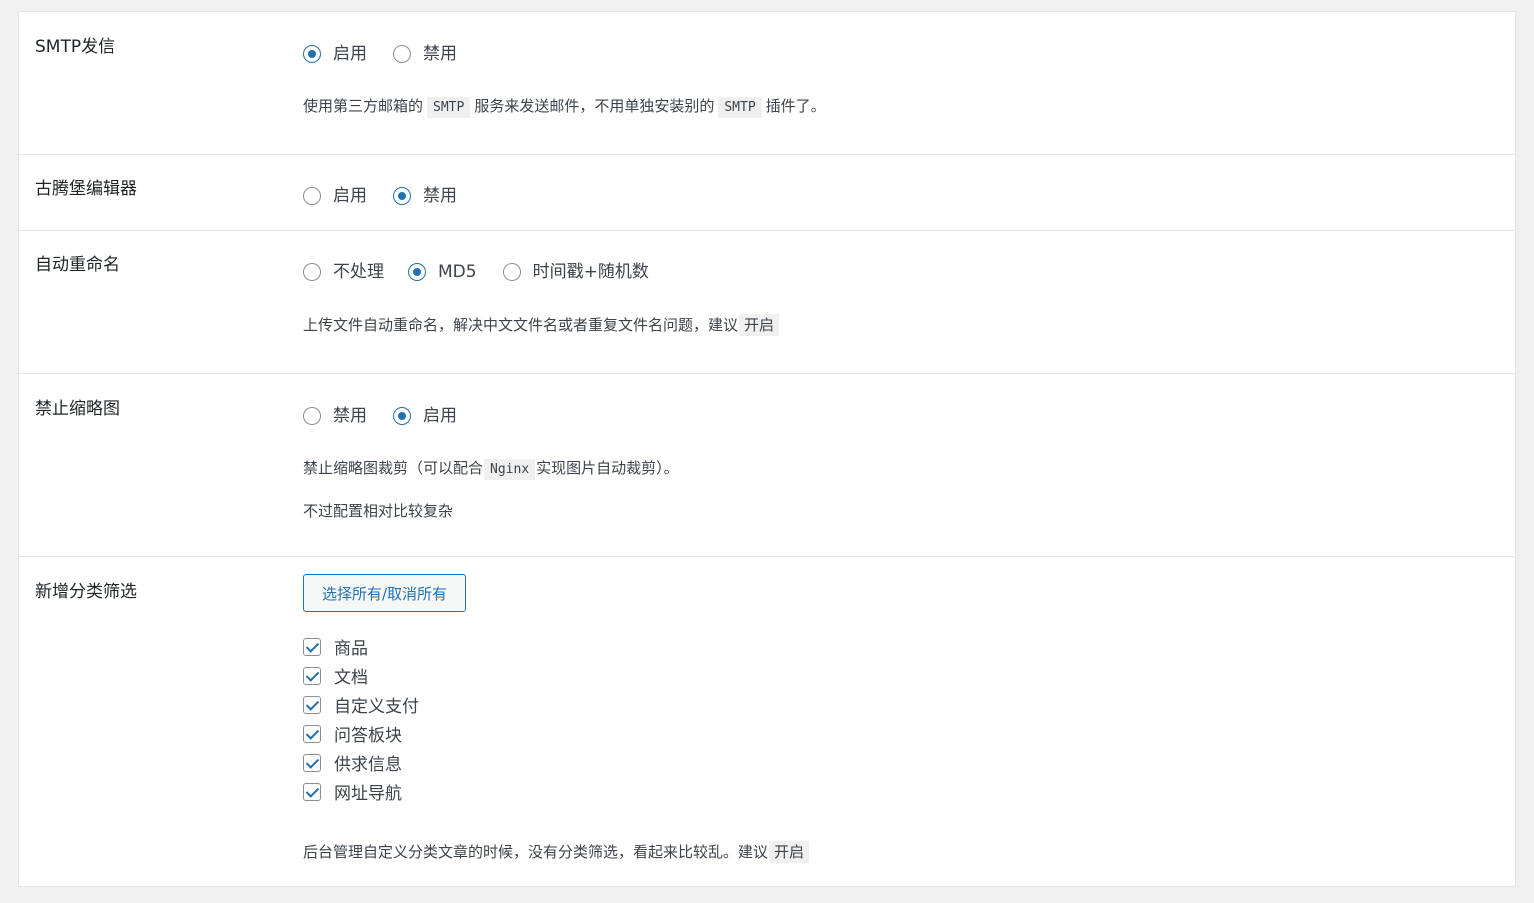  What do you see at coordinates (335, 54) in the screenshot?
I see `smtp-option-enable: 启用` at bounding box center [335, 54].